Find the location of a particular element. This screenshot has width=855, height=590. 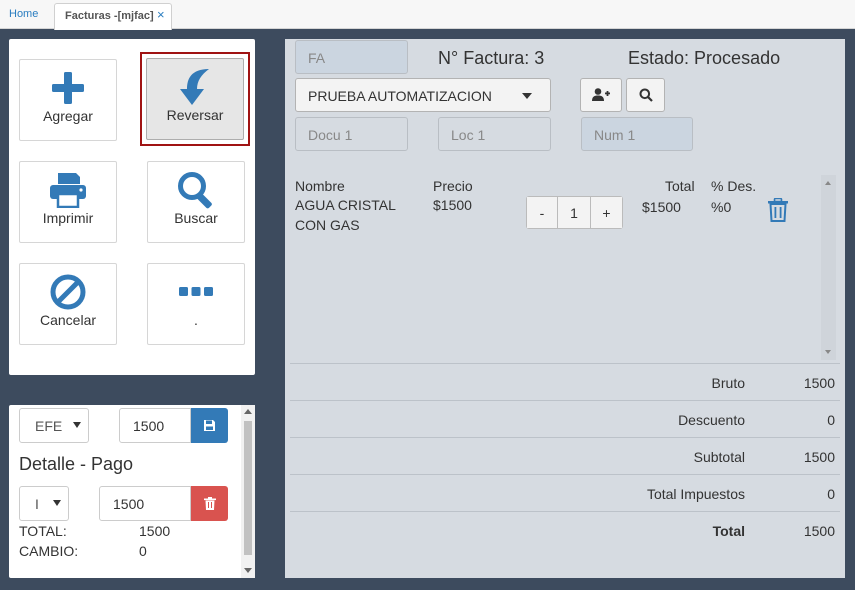

change-value: 0 is located at coordinates (143, 551).